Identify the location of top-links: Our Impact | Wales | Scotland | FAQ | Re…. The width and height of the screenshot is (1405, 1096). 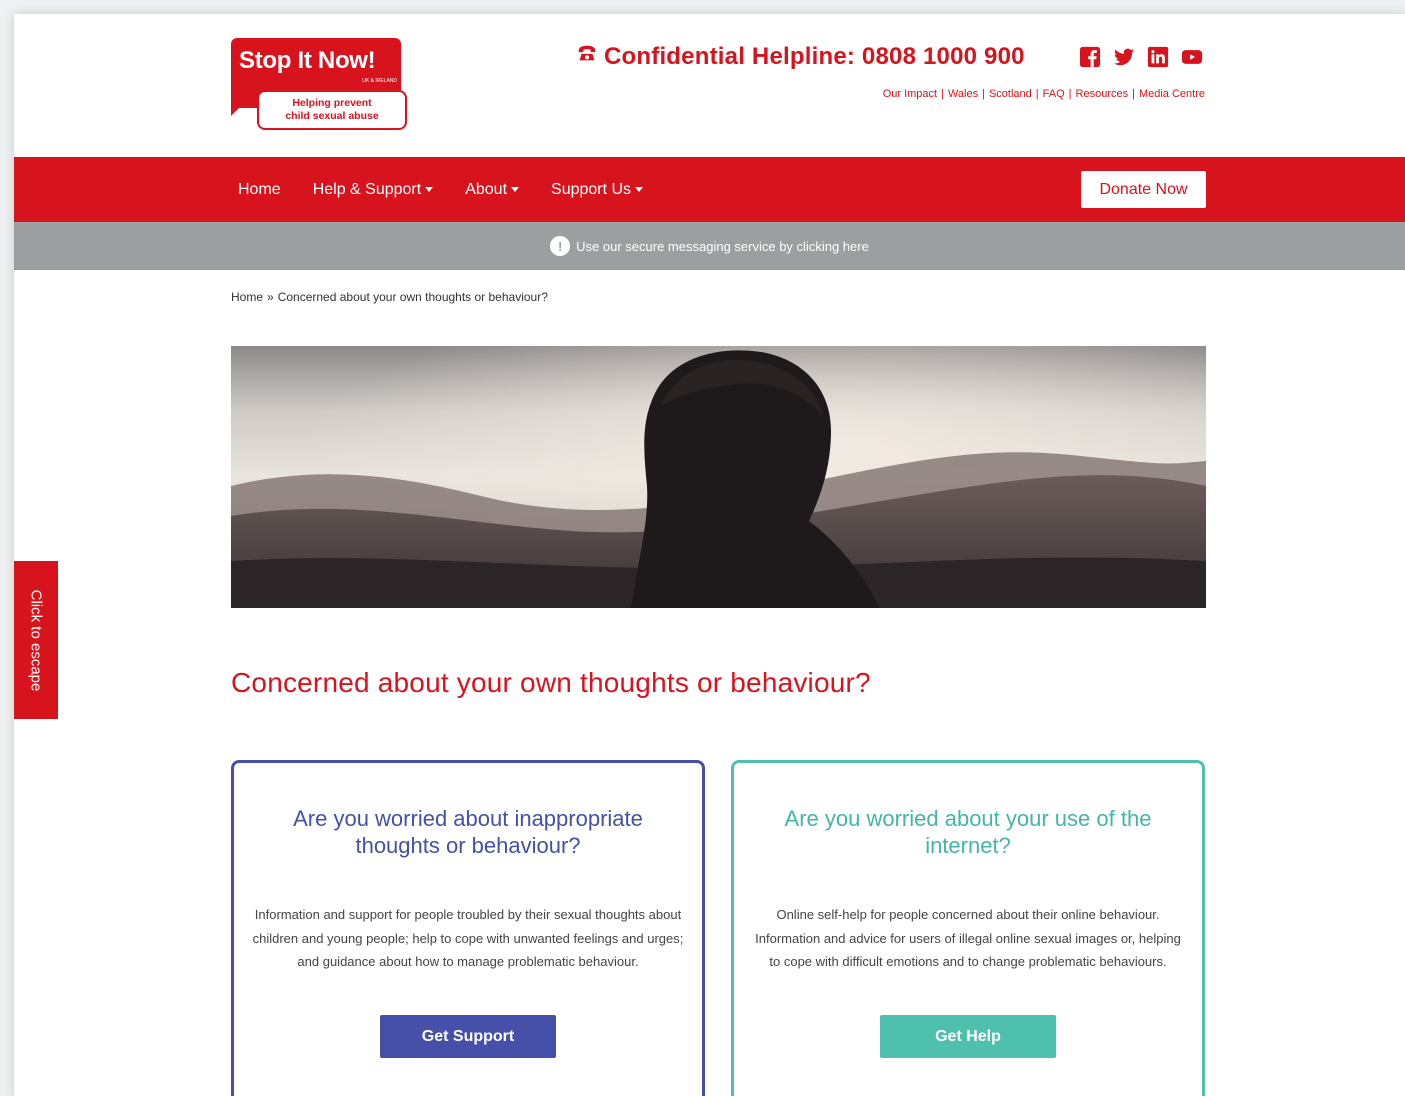
(1044, 94).